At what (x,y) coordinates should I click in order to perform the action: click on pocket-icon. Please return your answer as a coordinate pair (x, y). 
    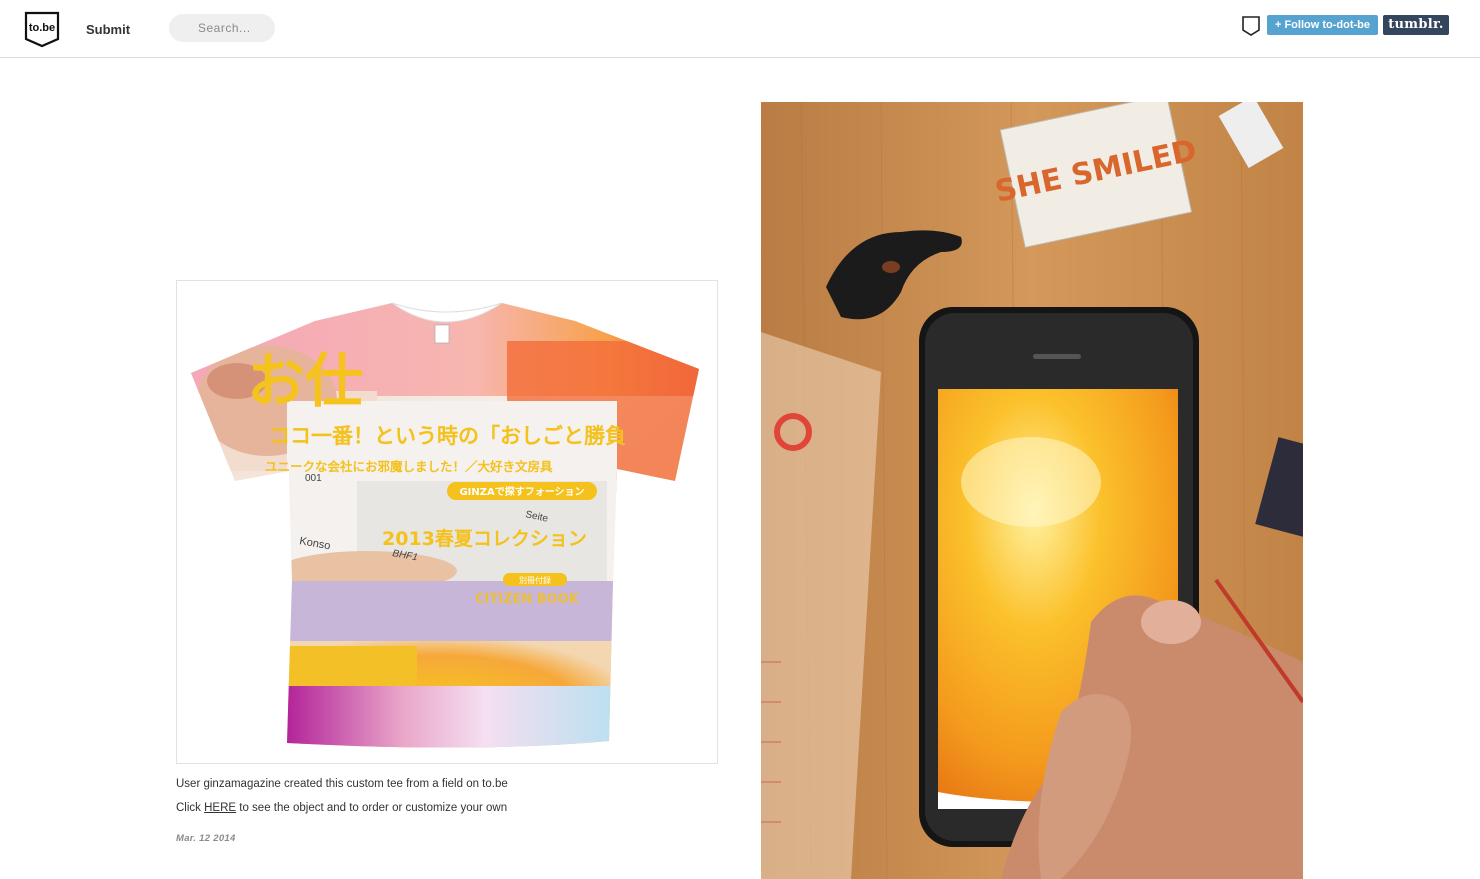
    Looking at the image, I should click on (1251, 26).